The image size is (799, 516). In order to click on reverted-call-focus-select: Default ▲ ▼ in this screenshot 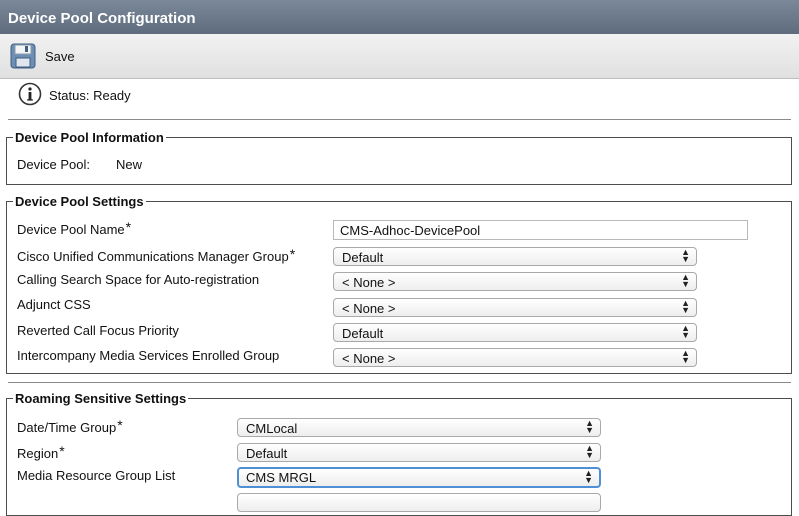, I will do `click(515, 332)`.